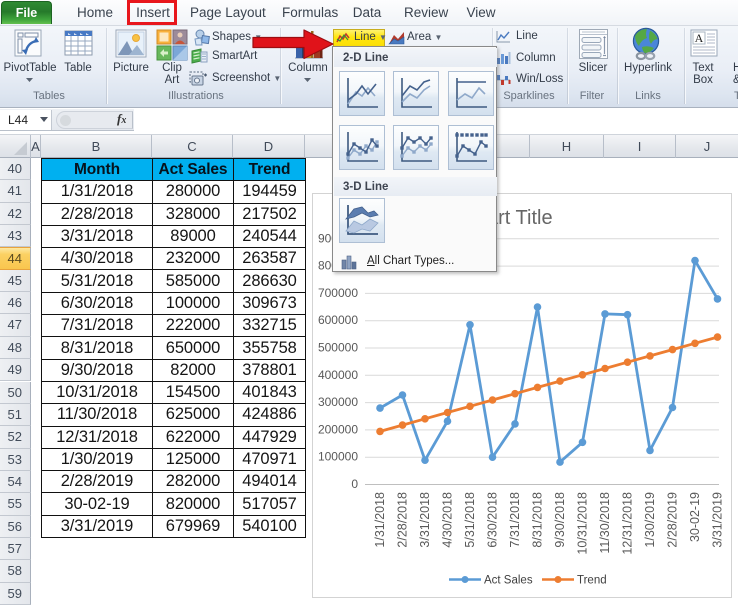  Describe the element at coordinates (338, 375) in the screenshot. I see `svg-text: 400000` at that location.